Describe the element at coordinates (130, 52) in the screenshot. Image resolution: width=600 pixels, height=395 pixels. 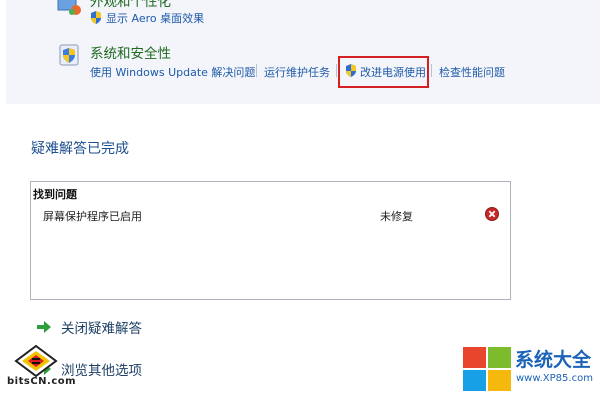
I see `system-security-title: 系统和安全性` at that location.